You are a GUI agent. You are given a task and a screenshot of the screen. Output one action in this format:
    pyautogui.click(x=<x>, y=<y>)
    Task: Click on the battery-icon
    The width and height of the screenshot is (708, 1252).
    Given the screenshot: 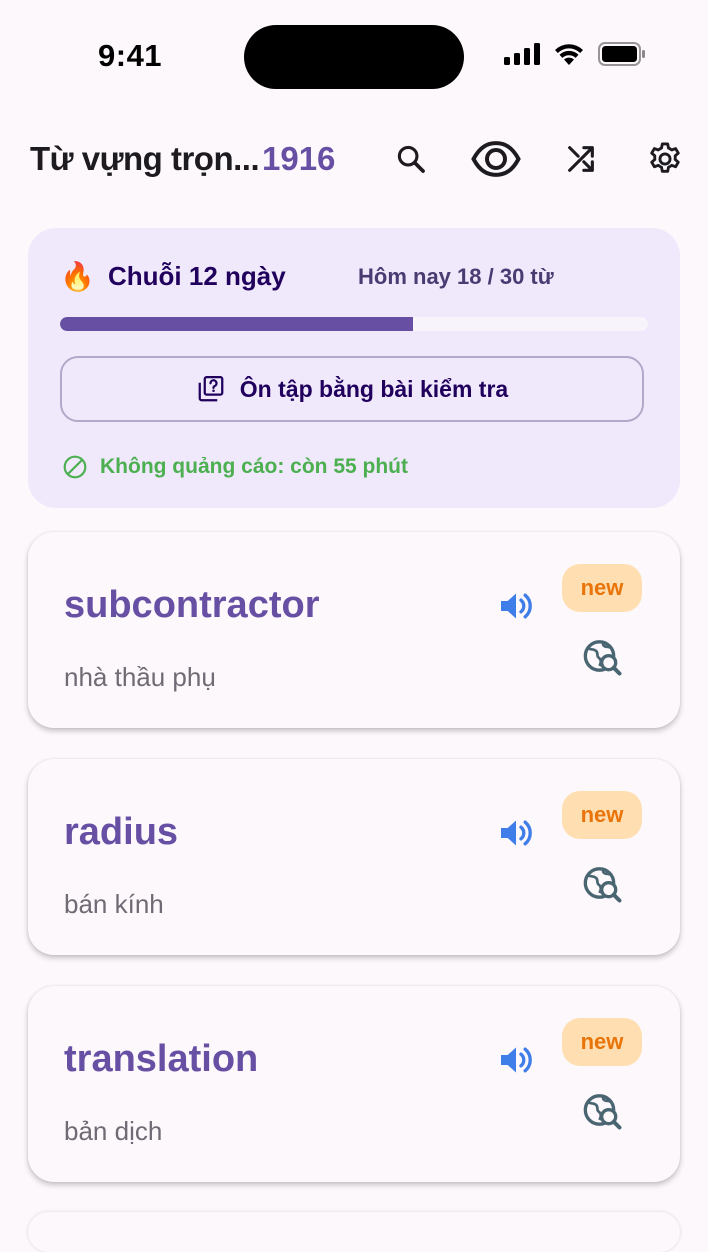 What is the action you would take?
    pyautogui.click(x=621, y=54)
    